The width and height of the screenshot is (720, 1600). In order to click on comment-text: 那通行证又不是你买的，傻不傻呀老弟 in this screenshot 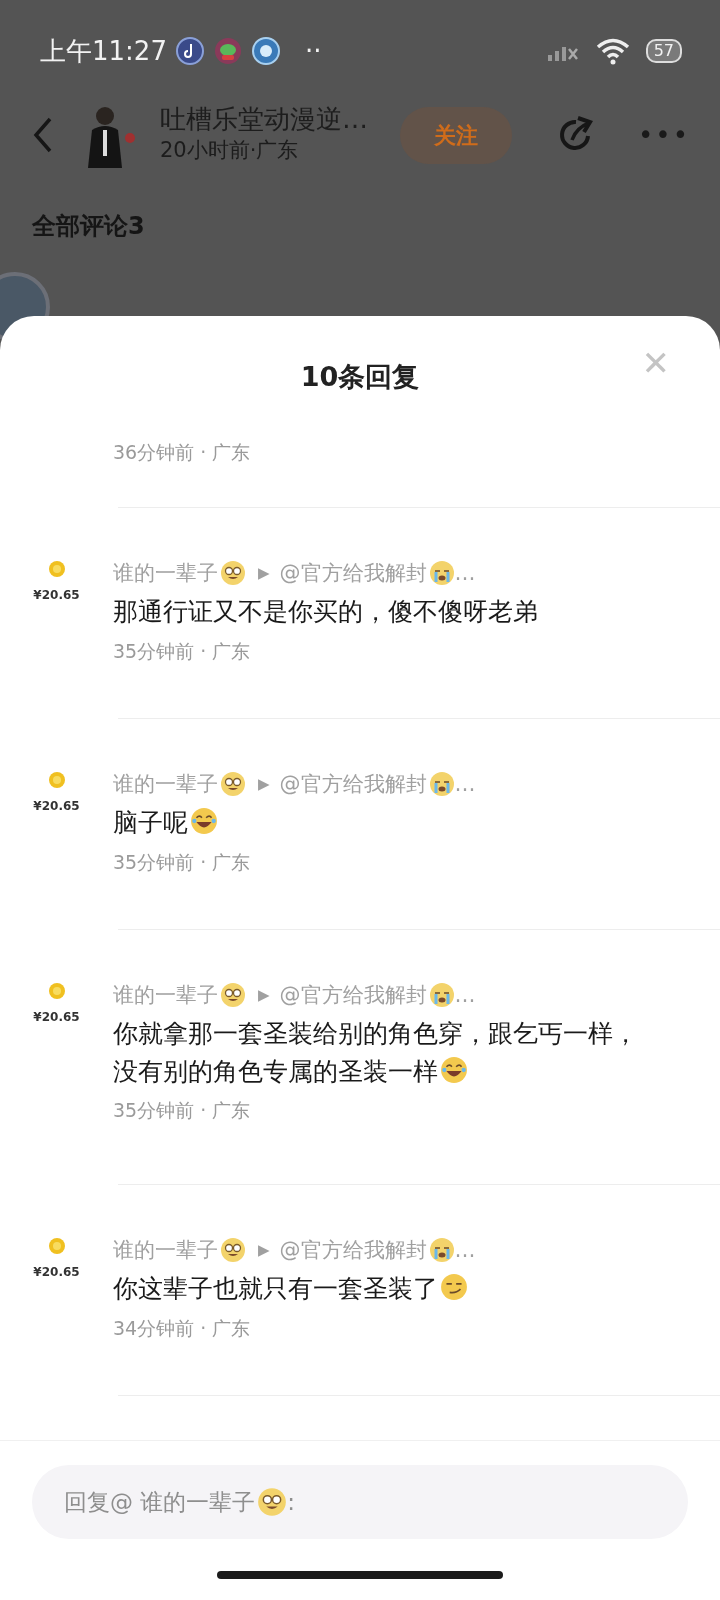, I will do `click(326, 612)`.